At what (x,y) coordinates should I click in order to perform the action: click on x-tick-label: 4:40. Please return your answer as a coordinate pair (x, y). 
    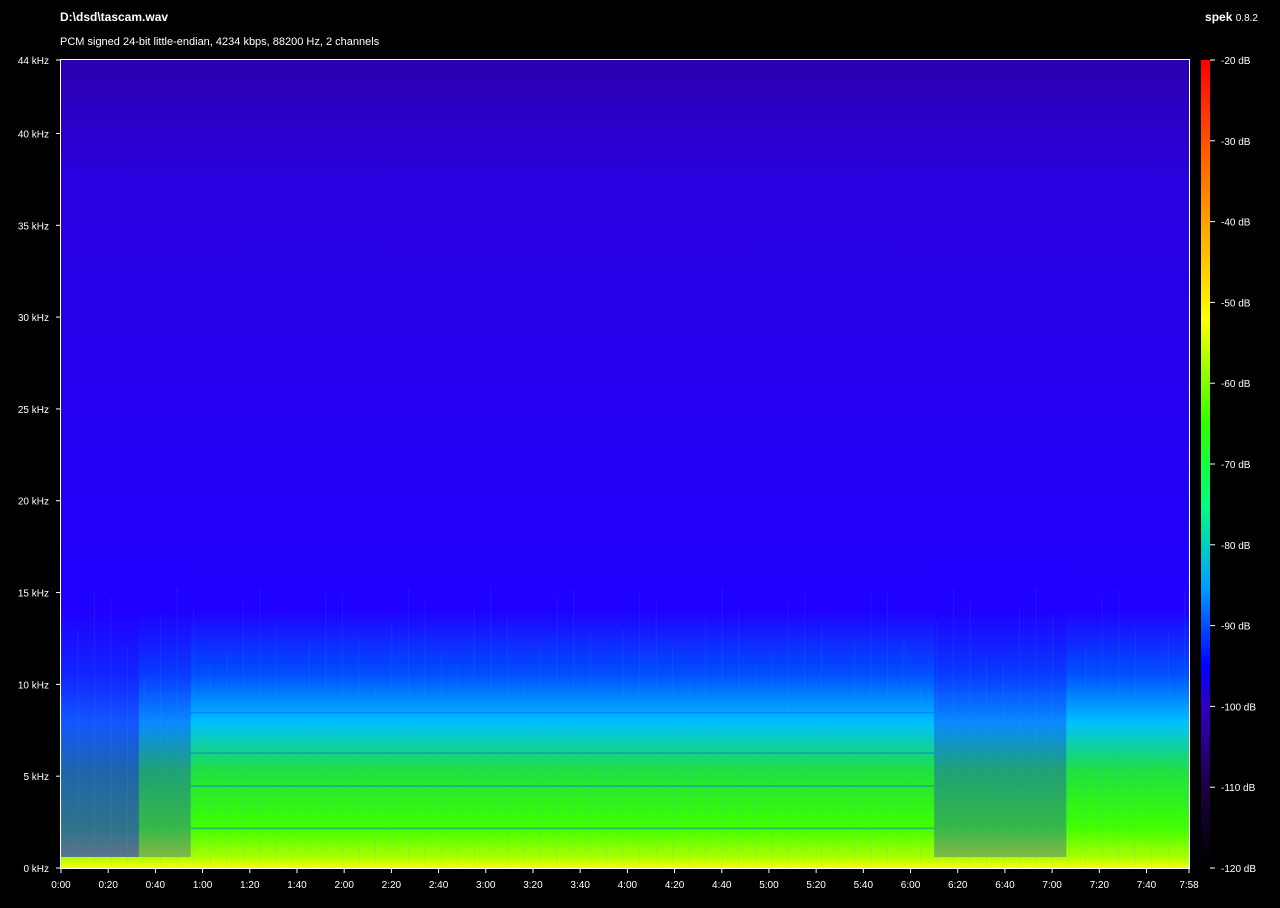
    Looking at the image, I should click on (722, 885).